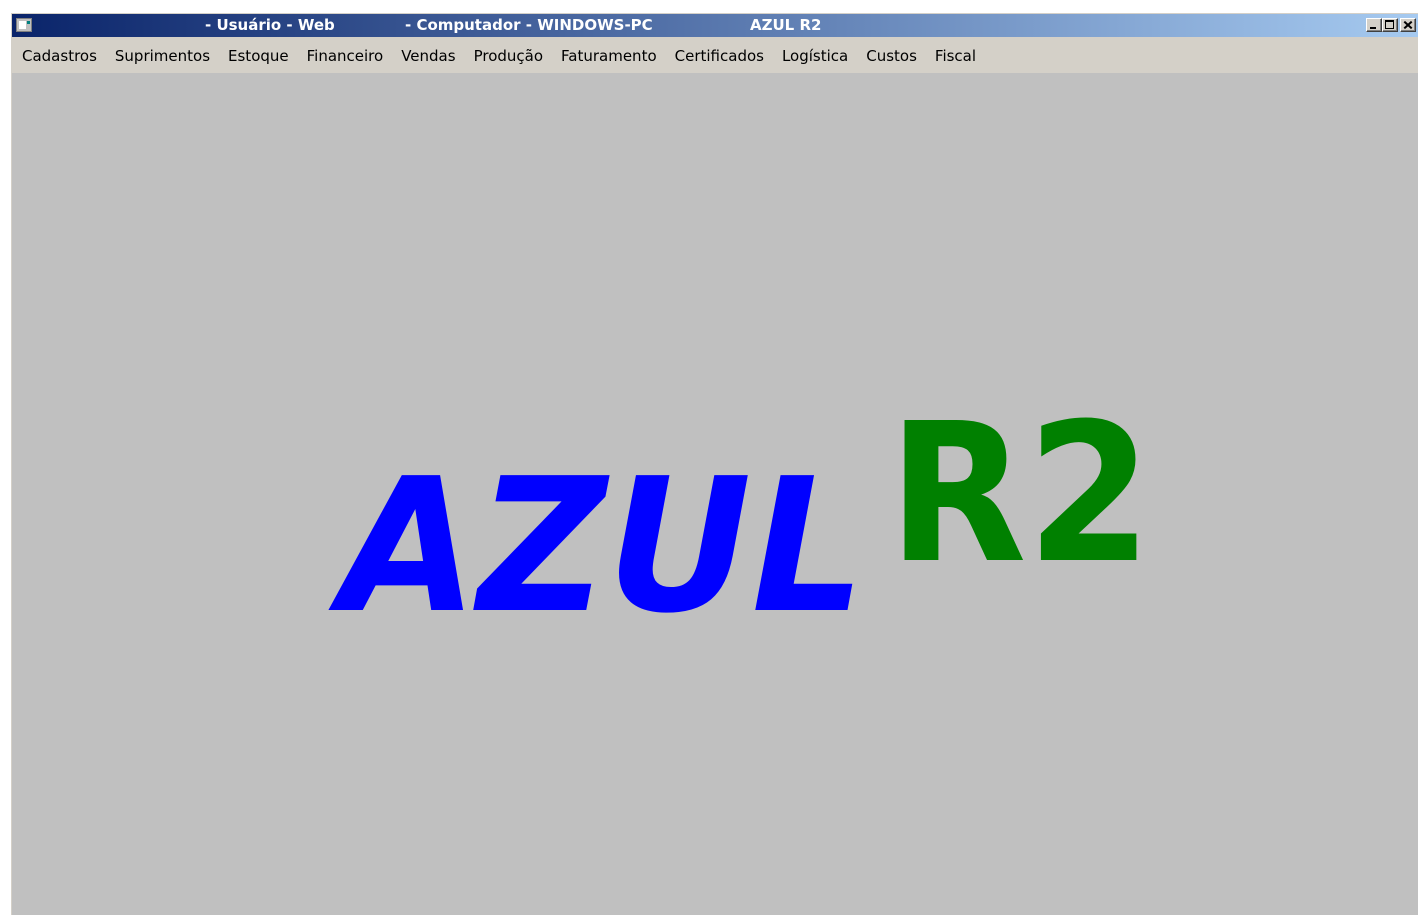 Image resolution: width=1418 pixels, height=915 pixels. Describe the element at coordinates (891, 56) in the screenshot. I see `menu-item-custos: Custos` at that location.